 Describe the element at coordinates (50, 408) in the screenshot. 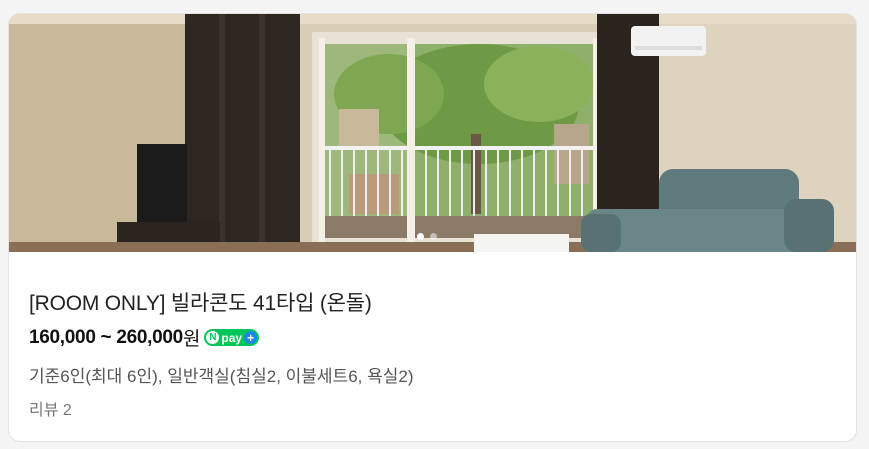

I see `review-count: 리뷰 2` at that location.